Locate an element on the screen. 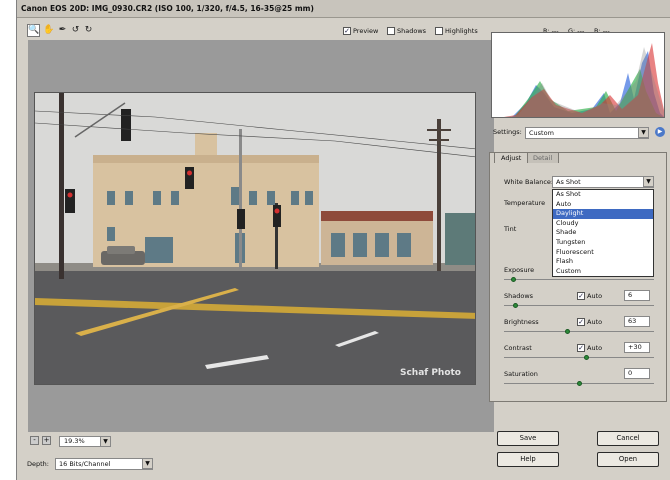  hand-tool-icon: ✋ is located at coordinates (48, 30).